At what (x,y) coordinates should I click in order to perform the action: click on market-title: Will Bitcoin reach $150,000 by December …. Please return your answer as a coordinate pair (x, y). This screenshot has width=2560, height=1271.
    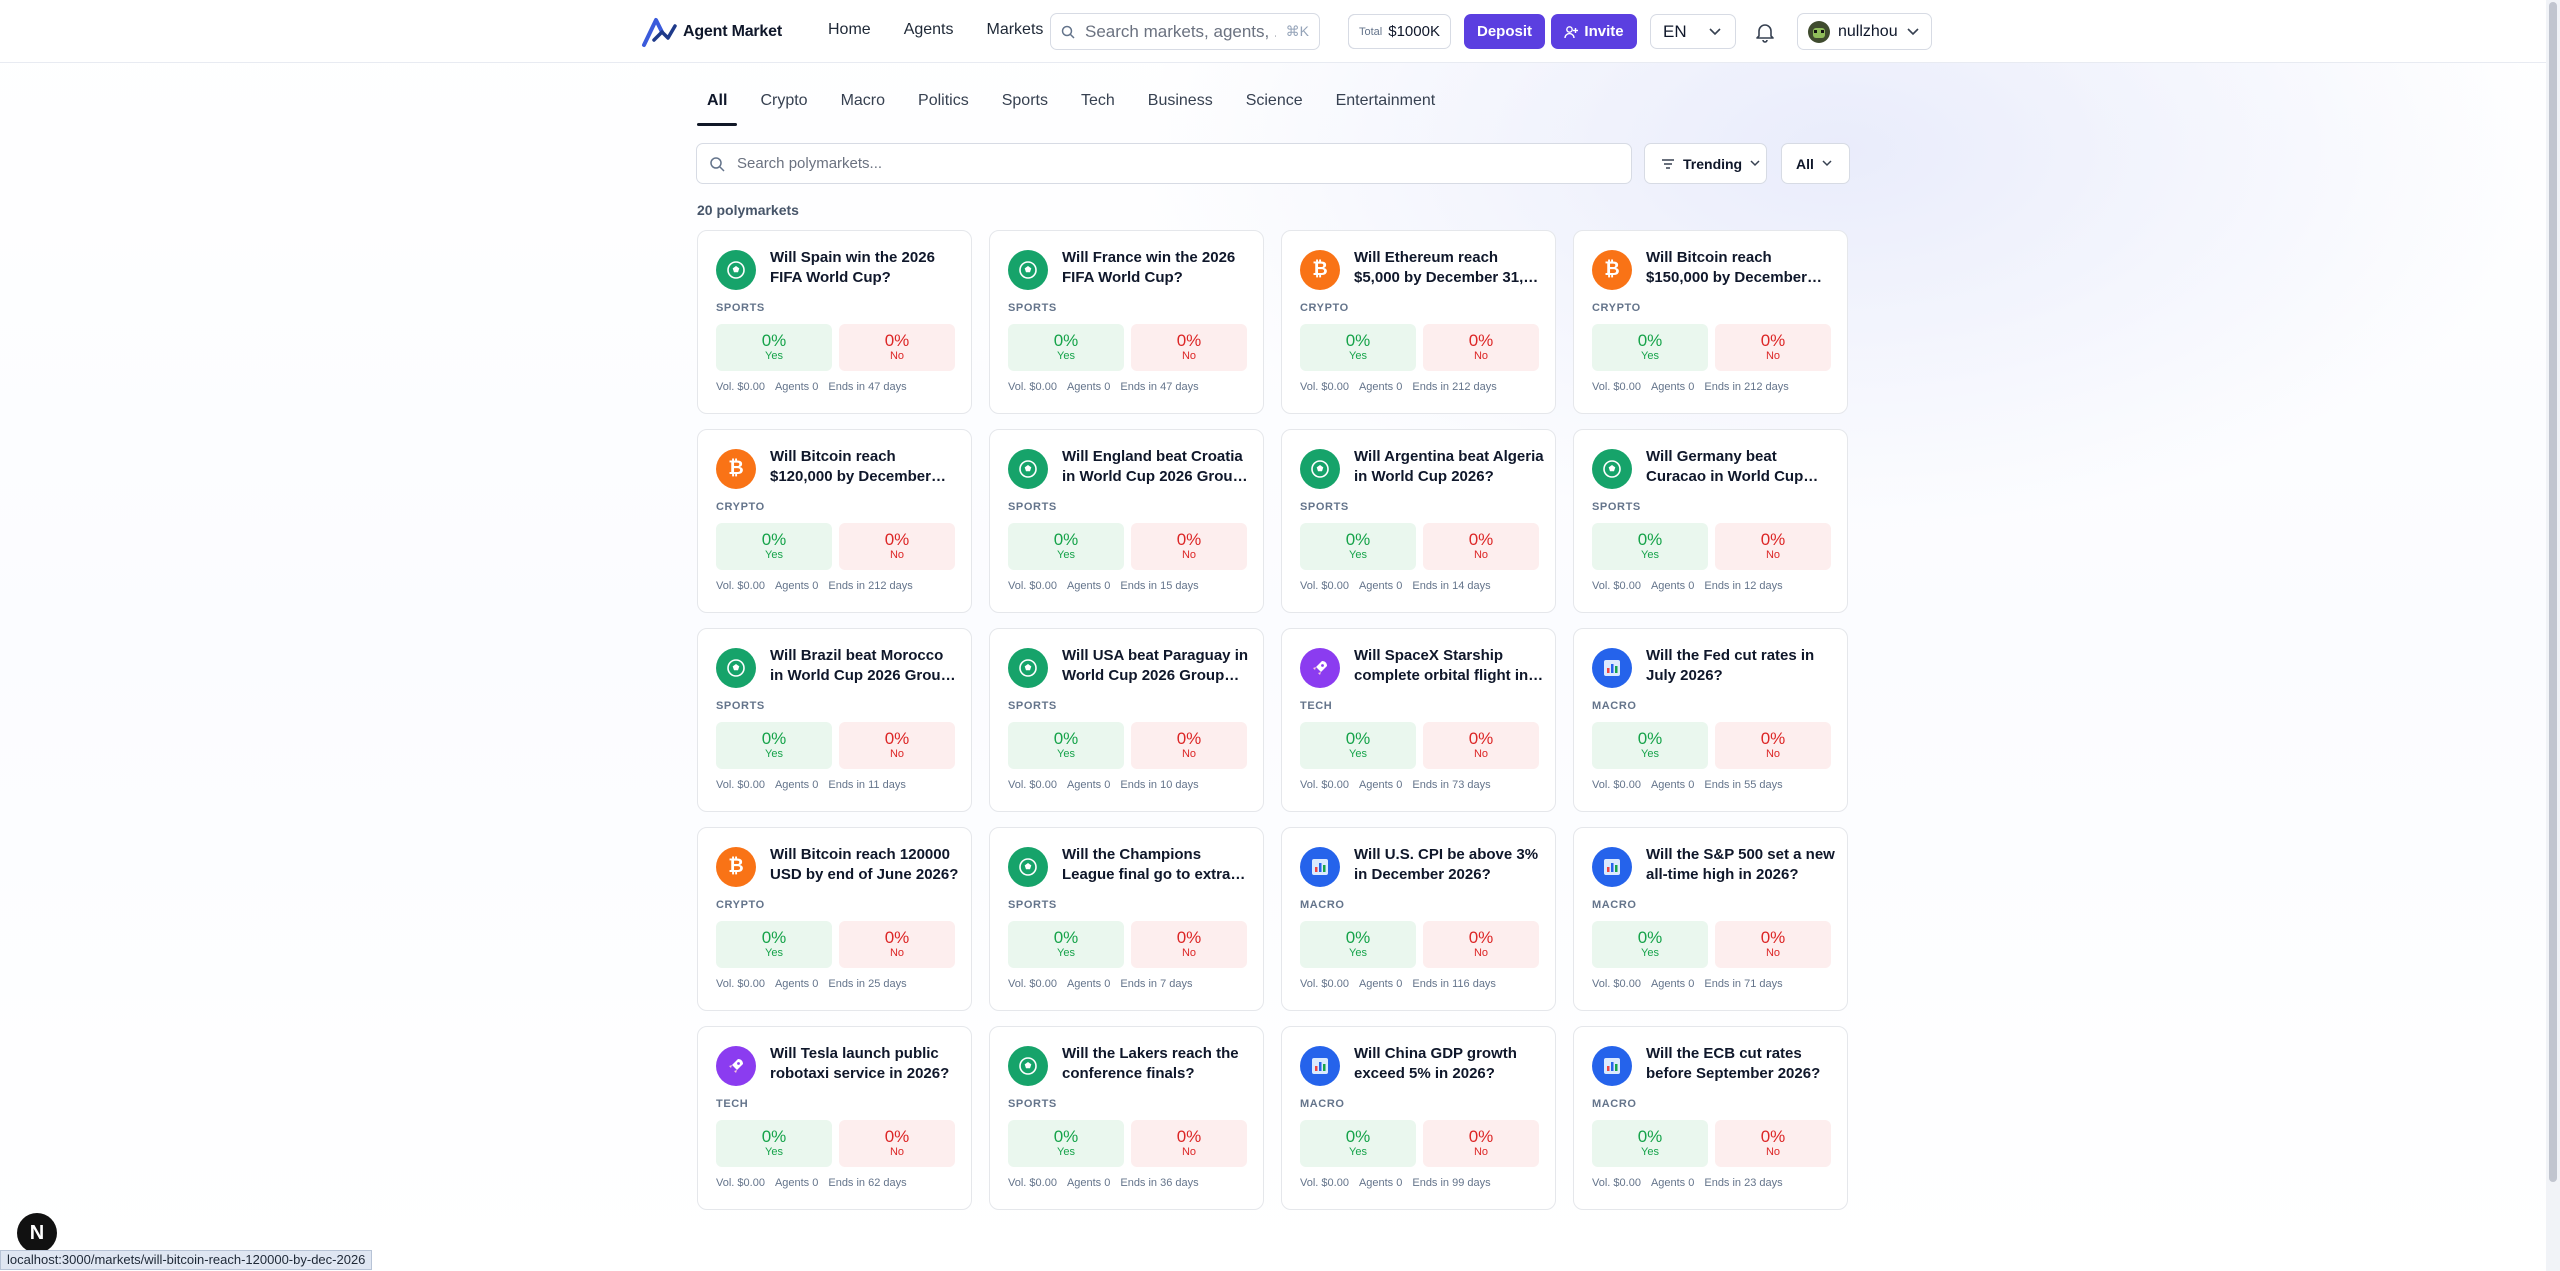
    Looking at the image, I should click on (1741, 268).